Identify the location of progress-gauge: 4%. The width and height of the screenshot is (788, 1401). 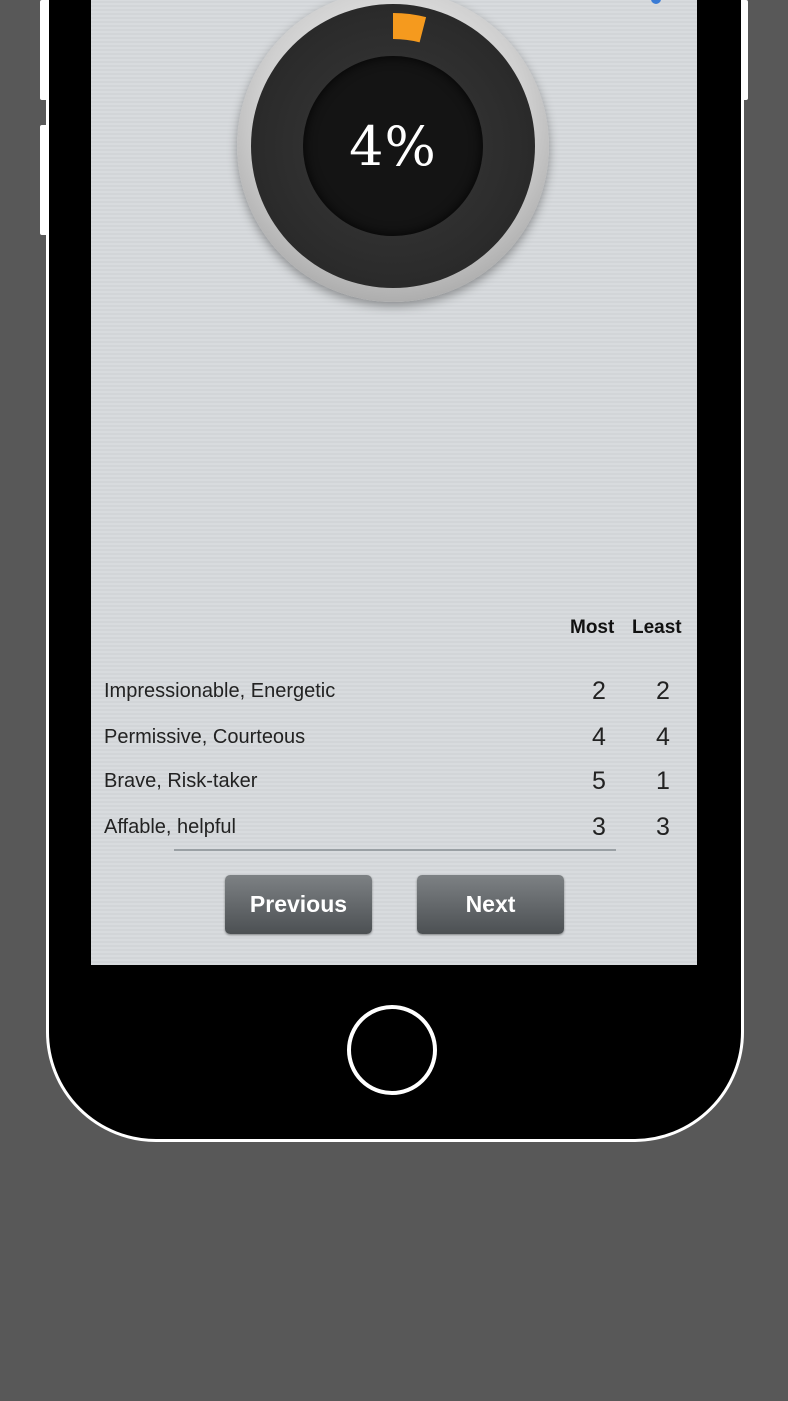
(393, 151).